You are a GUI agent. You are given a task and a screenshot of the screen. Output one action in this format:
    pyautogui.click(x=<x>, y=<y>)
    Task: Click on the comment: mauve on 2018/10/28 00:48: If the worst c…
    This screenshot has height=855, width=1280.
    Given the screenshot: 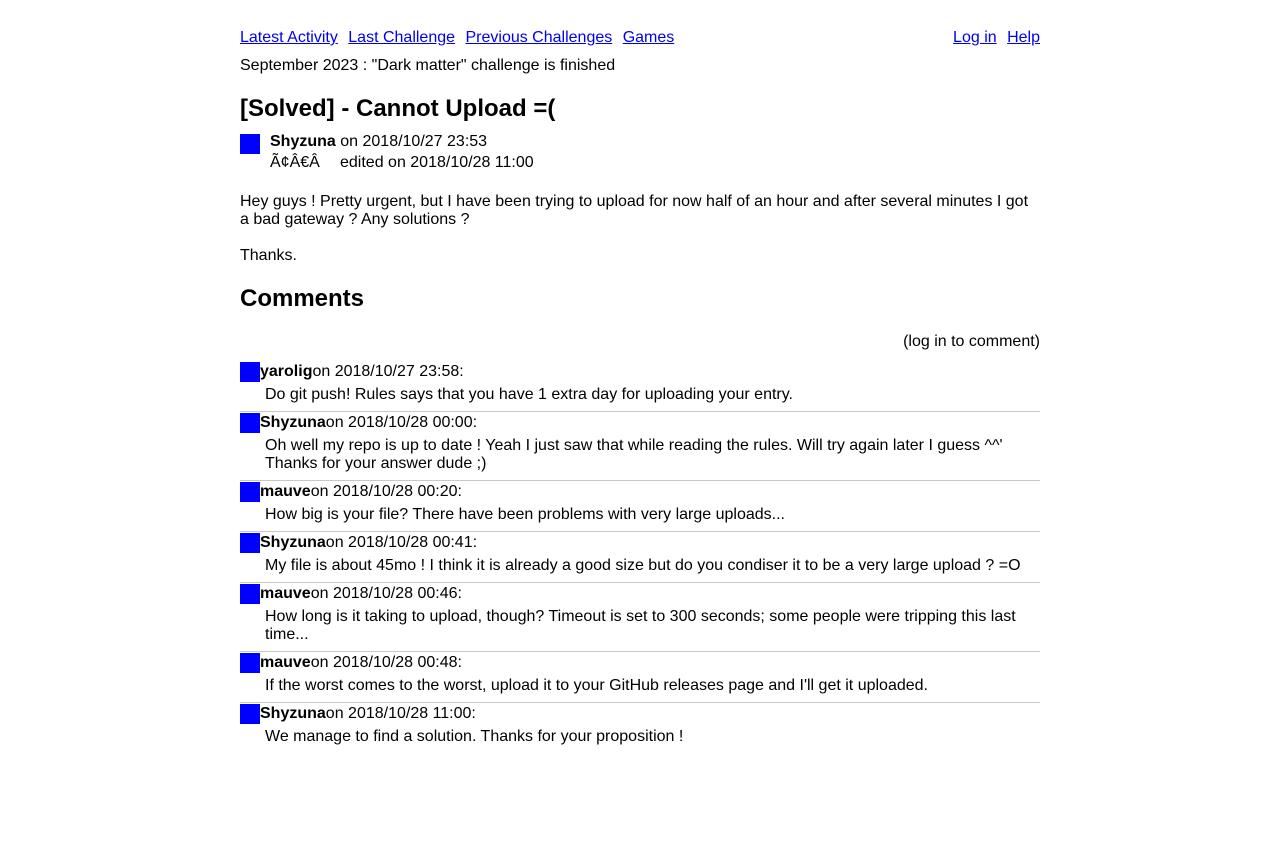 What is the action you would take?
    pyautogui.click(x=640, y=677)
    